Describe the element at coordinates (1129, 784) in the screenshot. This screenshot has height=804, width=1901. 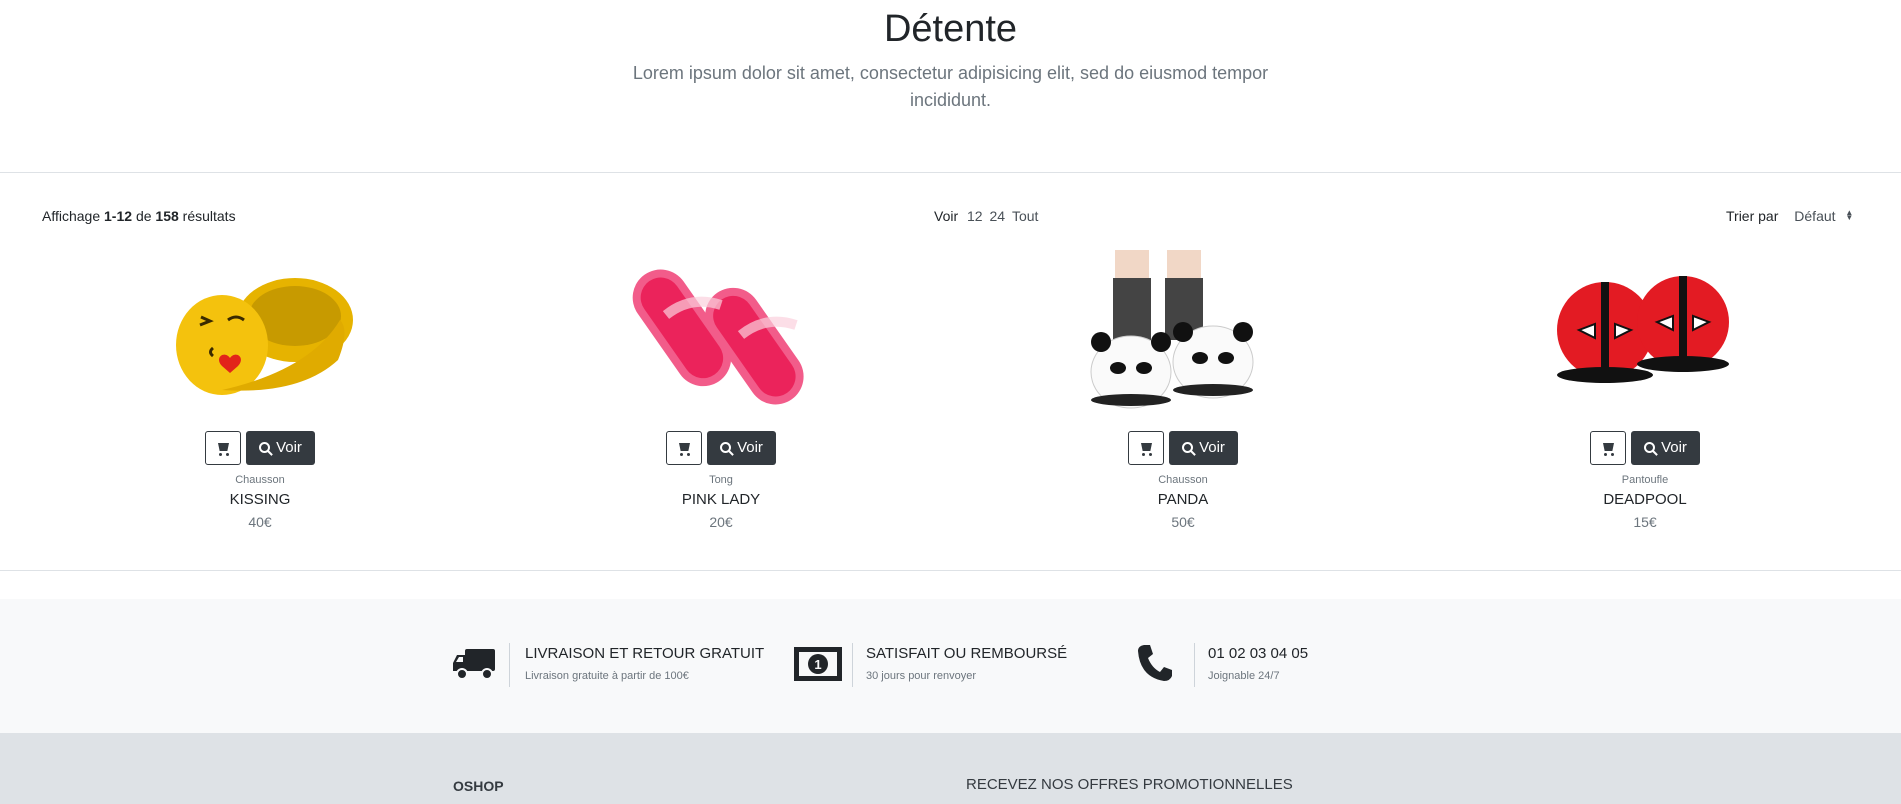
I see `newsletter-heading: RECEVEZ NOS OFFRES PROMOTIONNELLES` at that location.